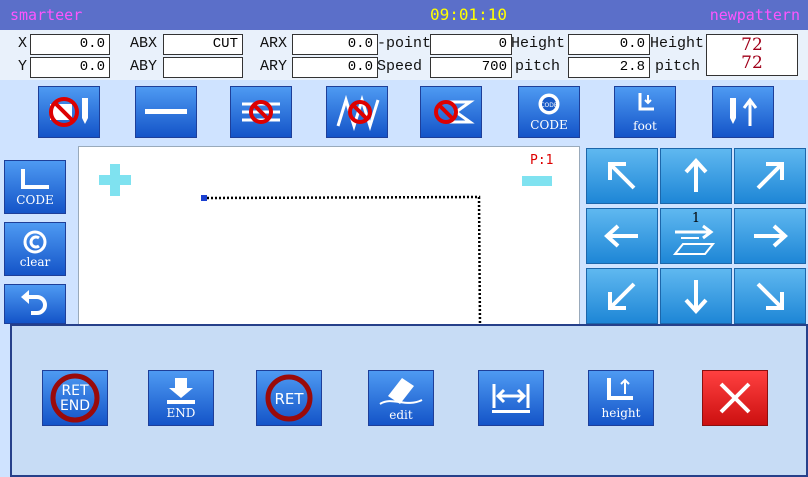  I want to click on arrow-left-button, so click(622, 236).